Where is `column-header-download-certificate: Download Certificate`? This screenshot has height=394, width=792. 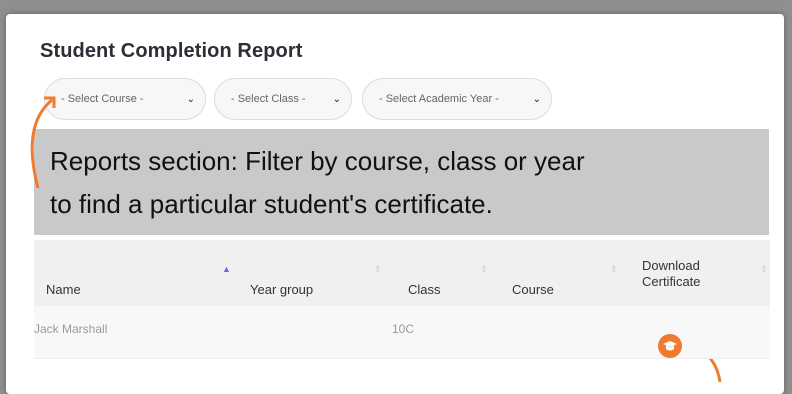
column-header-download-certificate: Download Certificate is located at coordinates (682, 274).